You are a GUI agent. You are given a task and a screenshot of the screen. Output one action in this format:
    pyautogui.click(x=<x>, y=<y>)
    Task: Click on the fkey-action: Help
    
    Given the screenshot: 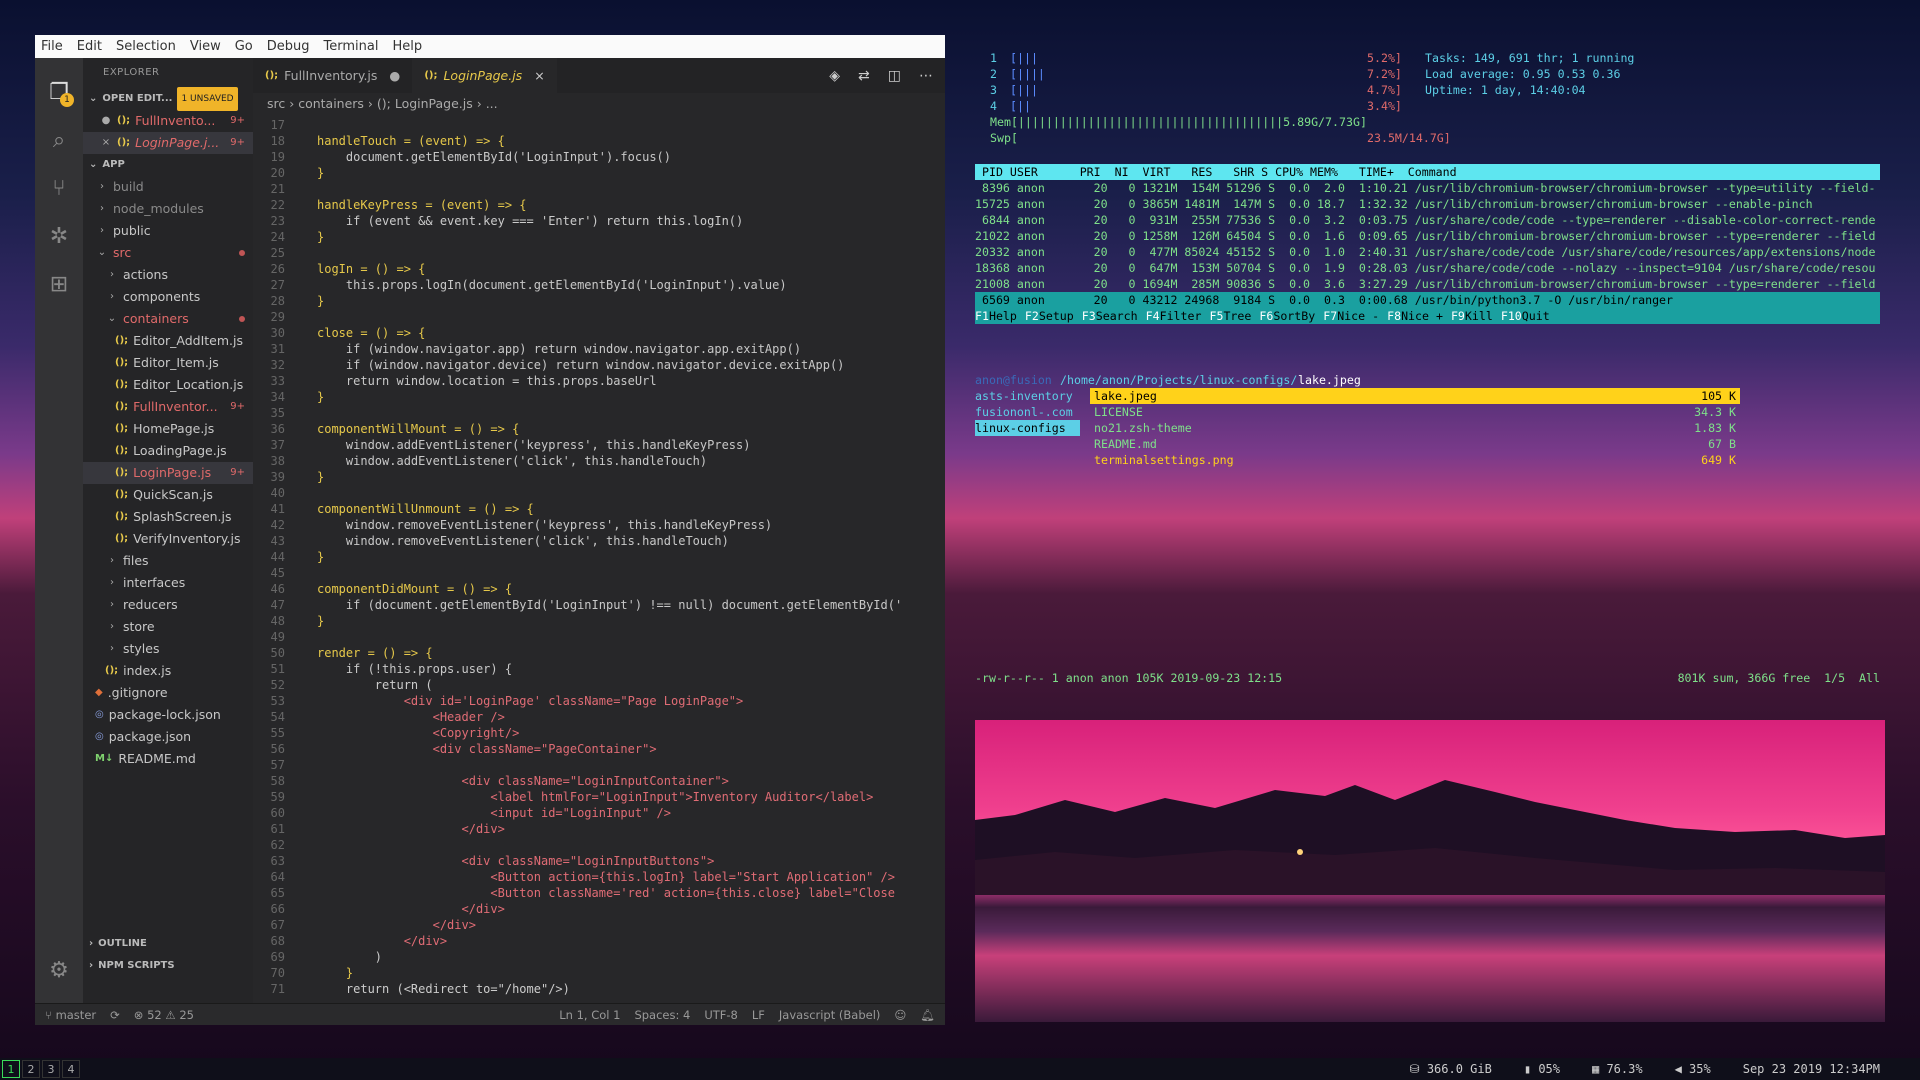 What is the action you would take?
    pyautogui.click(x=1003, y=316)
    